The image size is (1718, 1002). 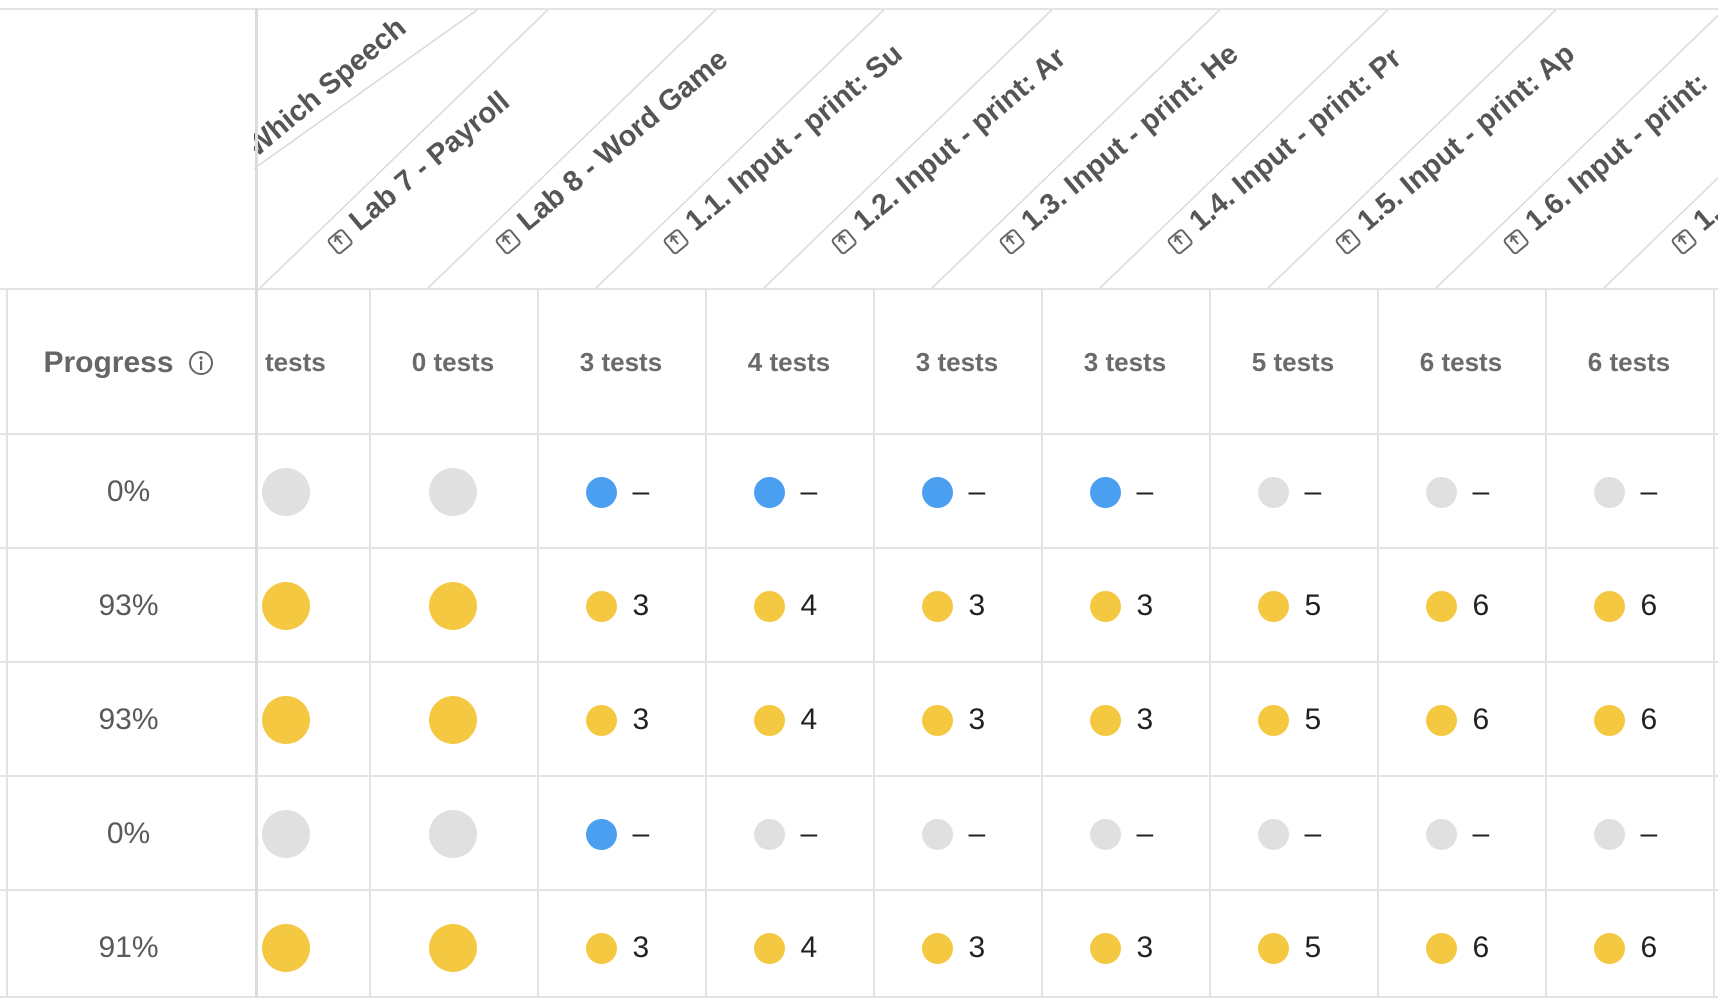 I want to click on column-header-0: Which Speech, so click(x=326, y=87).